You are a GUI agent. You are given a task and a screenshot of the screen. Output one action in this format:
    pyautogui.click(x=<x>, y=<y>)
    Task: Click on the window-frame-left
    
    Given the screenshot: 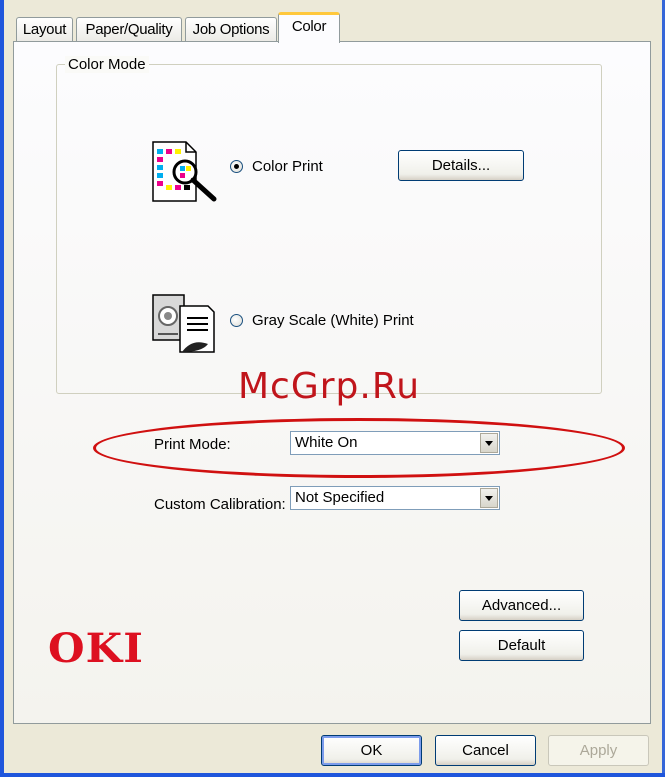 What is the action you would take?
    pyautogui.click(x=2, y=388)
    